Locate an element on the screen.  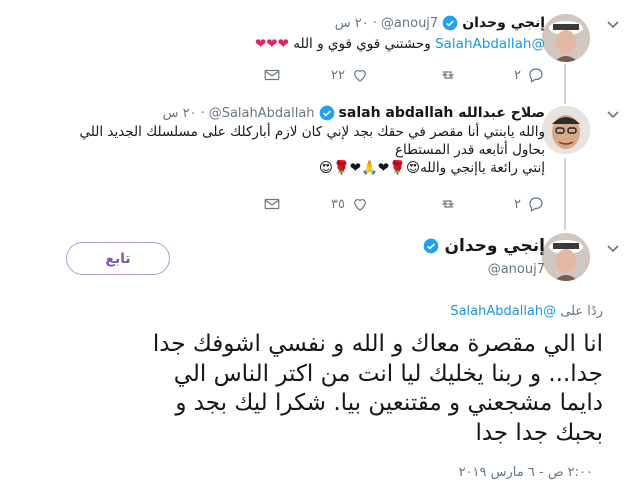
tweet2-name: salah abdallah صلاح عبدالله is located at coordinates (442, 113).